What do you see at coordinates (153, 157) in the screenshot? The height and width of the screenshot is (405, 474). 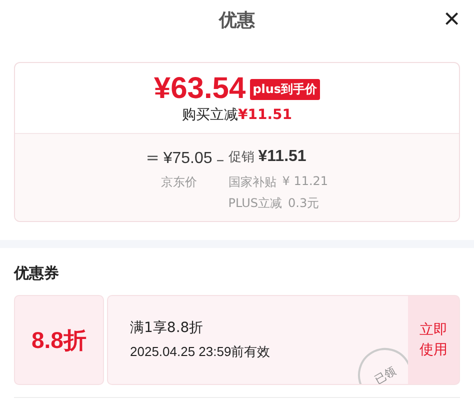 I see `equals-sign: =` at bounding box center [153, 157].